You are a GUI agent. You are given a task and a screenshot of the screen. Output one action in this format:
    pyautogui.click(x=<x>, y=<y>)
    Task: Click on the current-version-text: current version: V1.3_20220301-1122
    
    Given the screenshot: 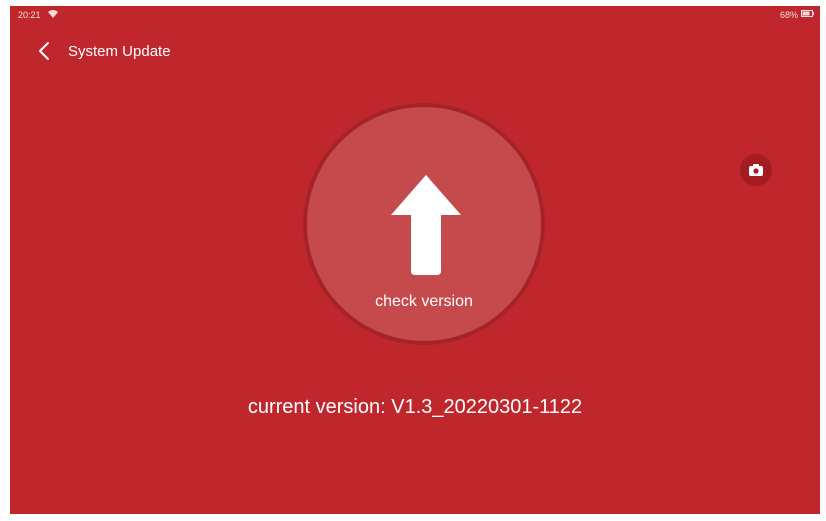 What is the action you would take?
    pyautogui.click(x=415, y=407)
    